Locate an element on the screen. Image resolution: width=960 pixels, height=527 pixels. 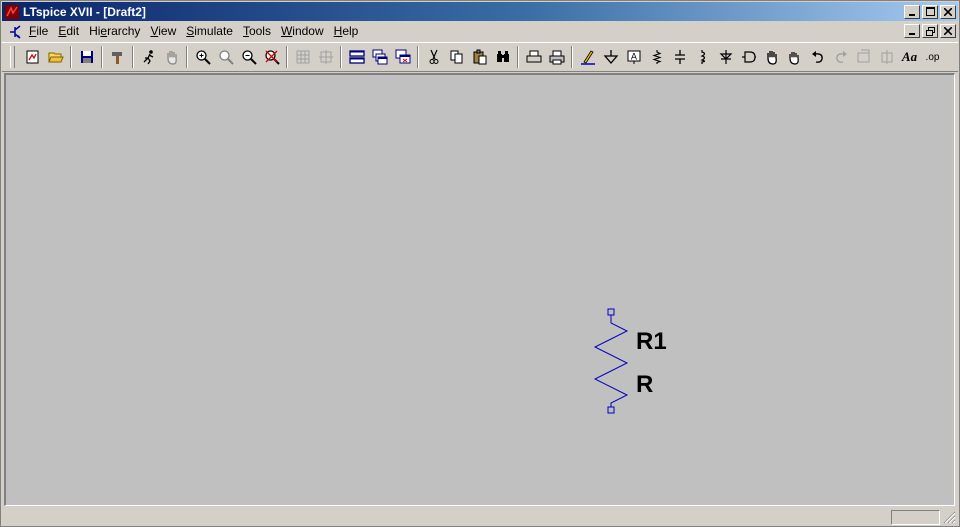
menu-tools: Tools is located at coordinates (257, 31).